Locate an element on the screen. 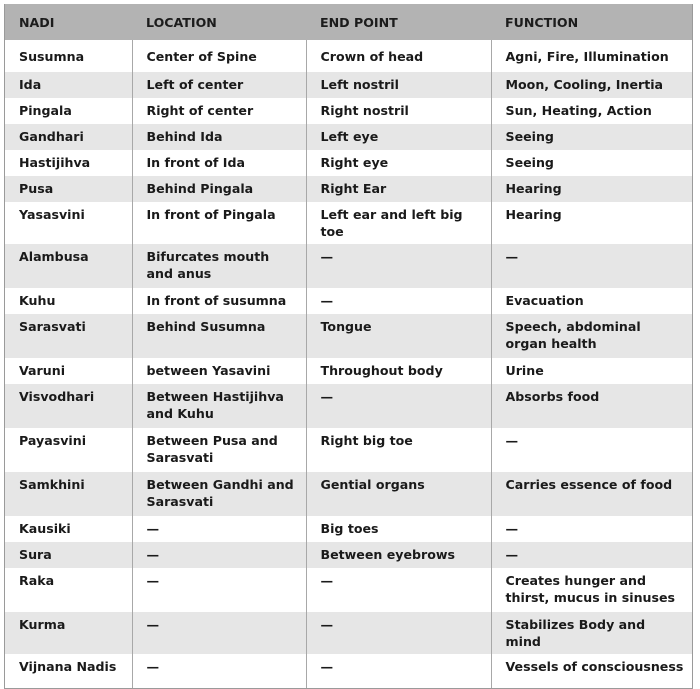 The height and width of the screenshot is (689, 700). cell-function: Absorbs food is located at coordinates (591, 406).